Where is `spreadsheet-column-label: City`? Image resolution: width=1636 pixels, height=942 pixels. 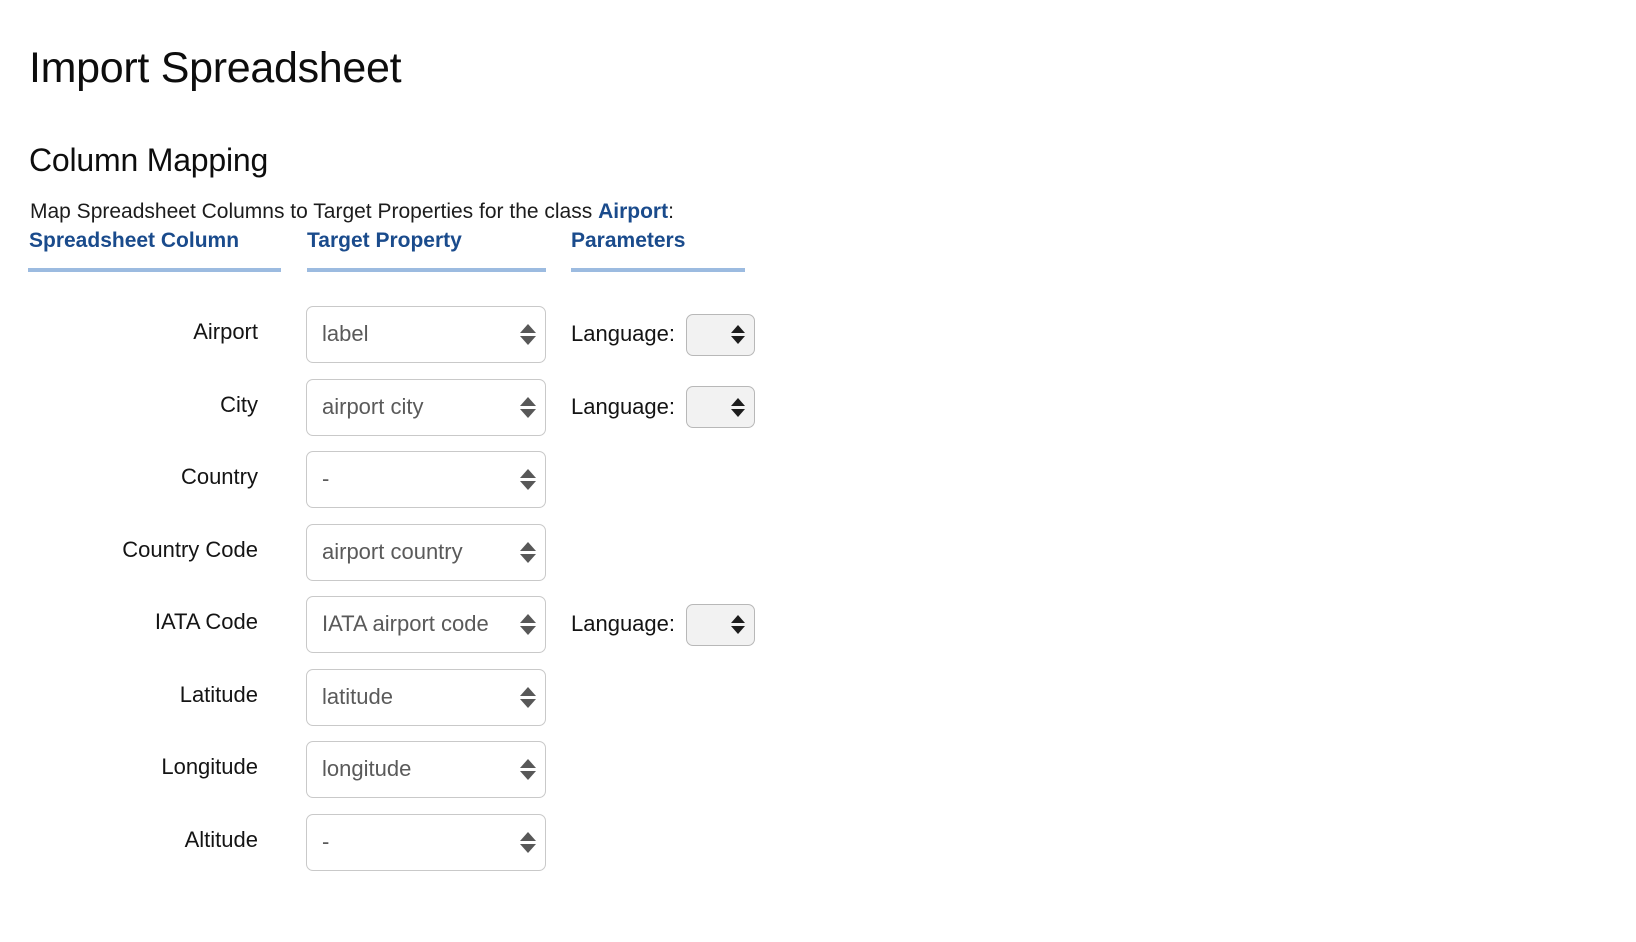
spreadsheet-column-label: City is located at coordinates (239, 404).